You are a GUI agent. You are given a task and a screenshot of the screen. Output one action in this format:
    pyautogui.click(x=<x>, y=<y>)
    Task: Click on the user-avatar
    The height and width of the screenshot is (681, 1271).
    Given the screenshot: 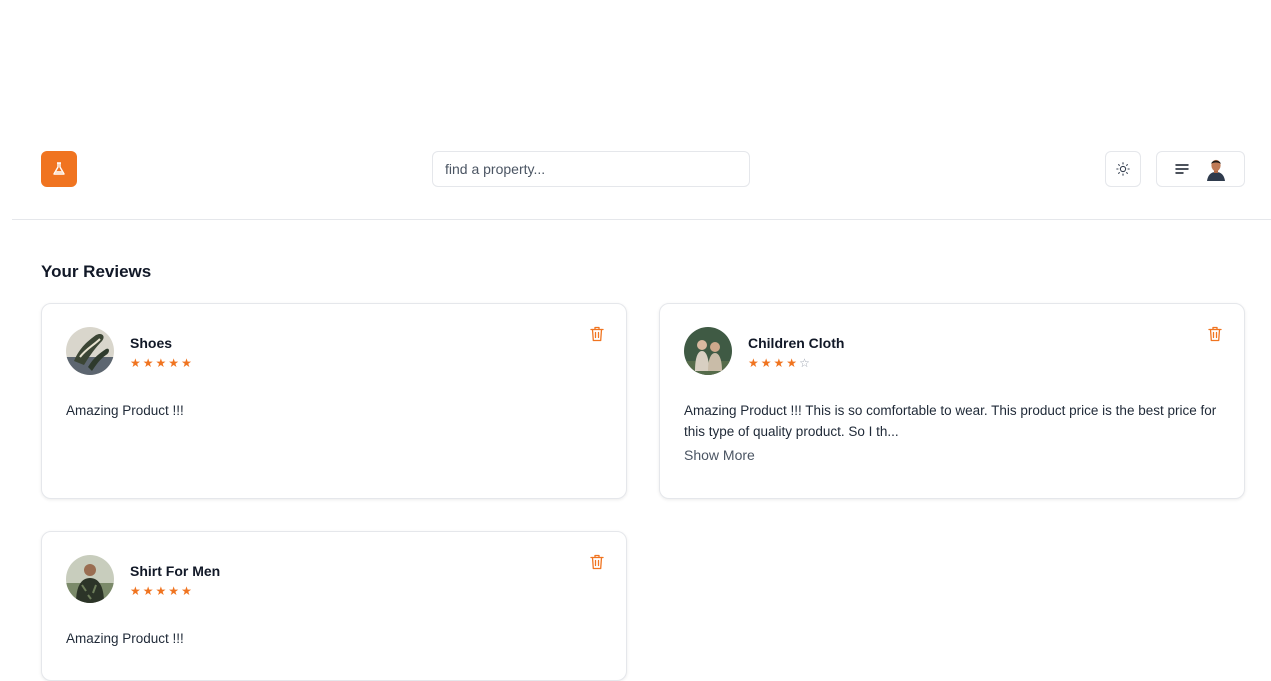 What is the action you would take?
    pyautogui.click(x=1215, y=169)
    